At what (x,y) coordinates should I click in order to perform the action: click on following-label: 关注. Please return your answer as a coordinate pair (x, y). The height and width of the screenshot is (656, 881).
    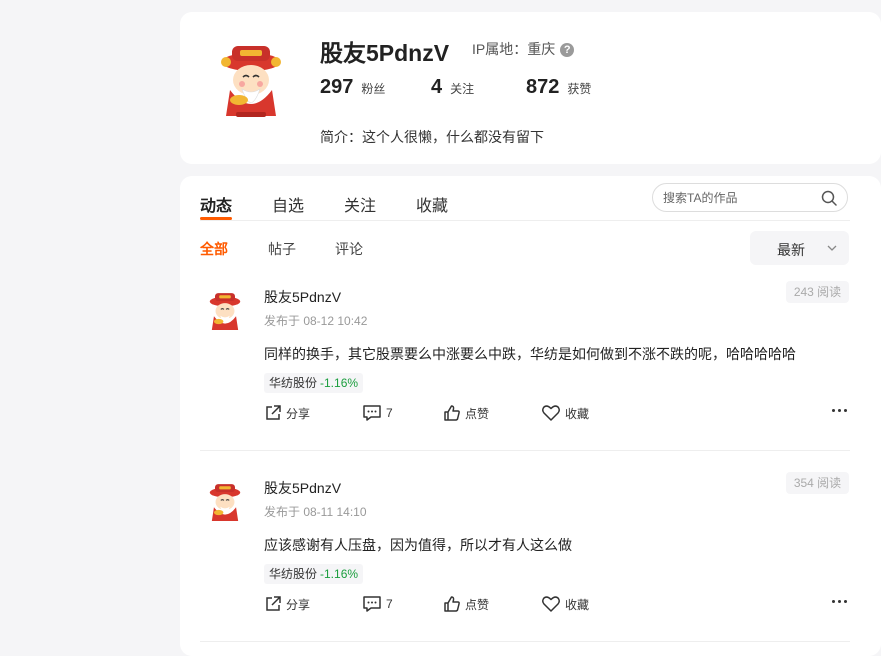
    Looking at the image, I should click on (462, 89).